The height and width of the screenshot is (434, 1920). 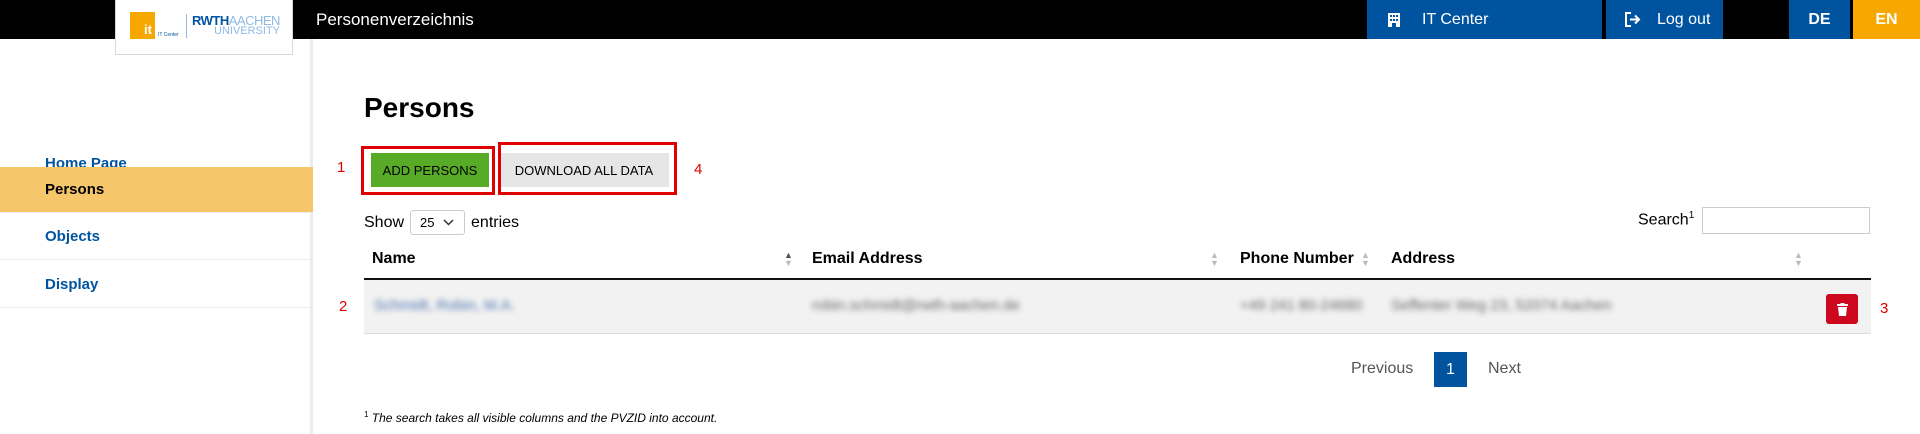 I want to click on annotation-marker-2: 2, so click(x=343, y=306).